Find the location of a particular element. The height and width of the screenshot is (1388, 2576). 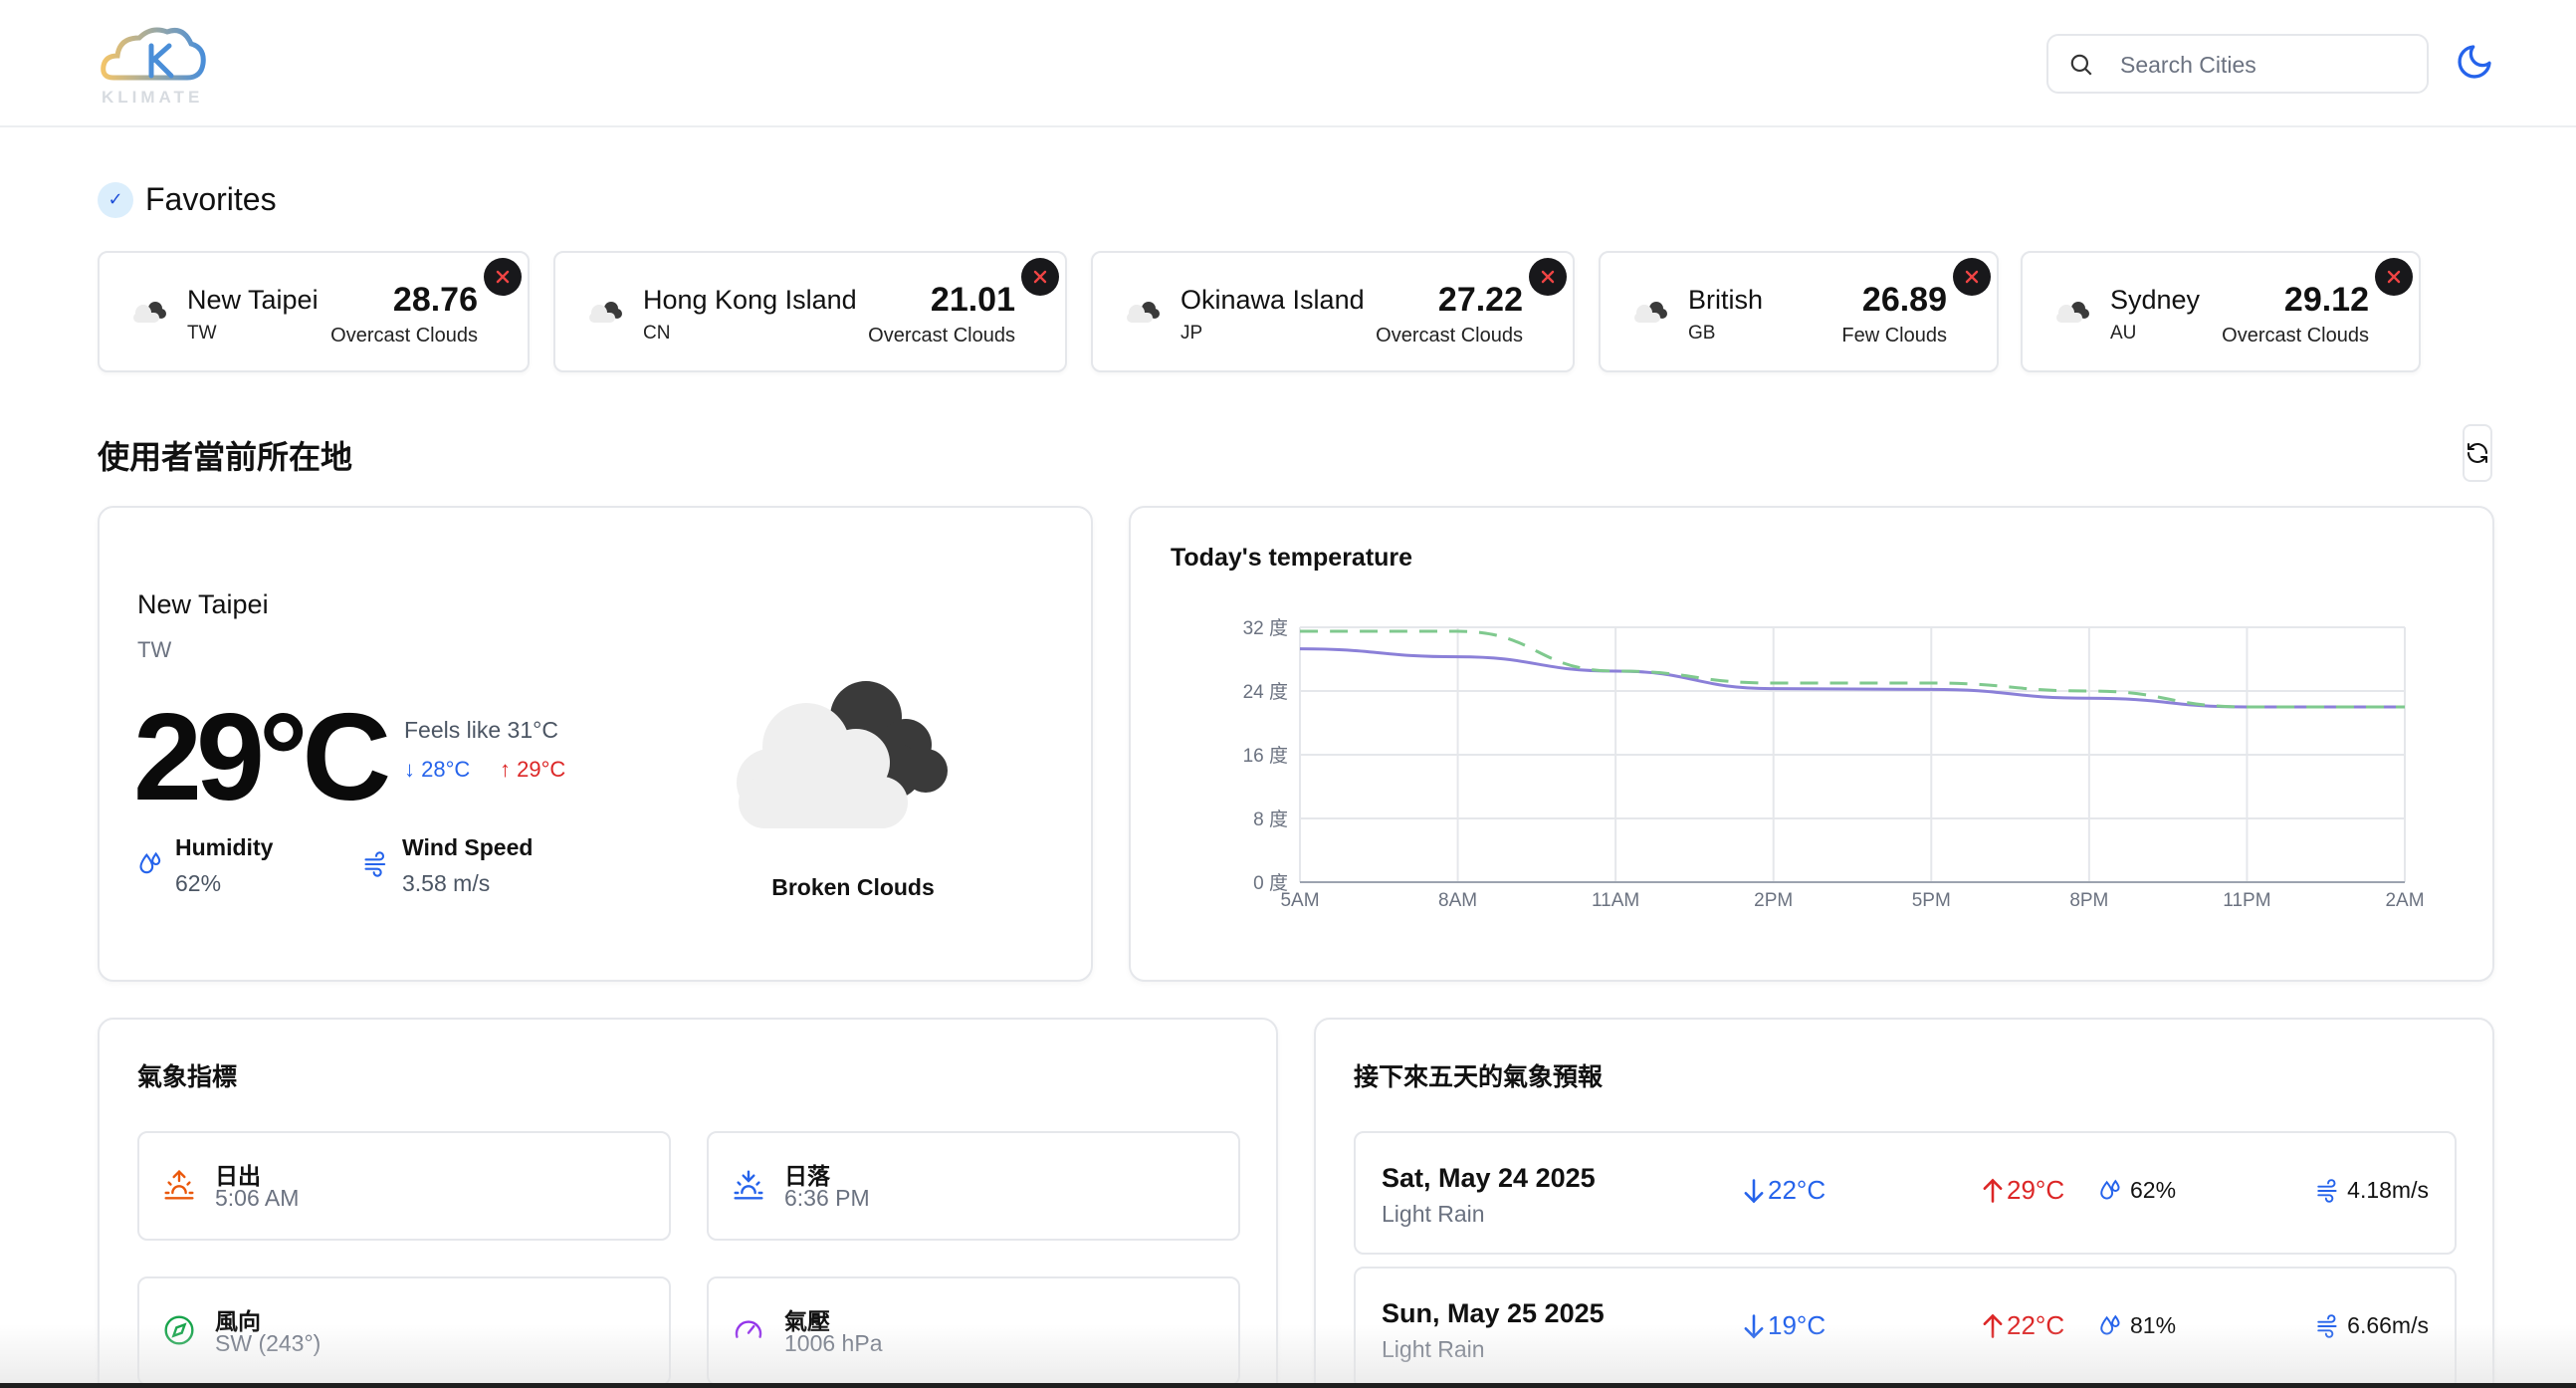

favorite-city-name: New Taipei is located at coordinates (253, 300).